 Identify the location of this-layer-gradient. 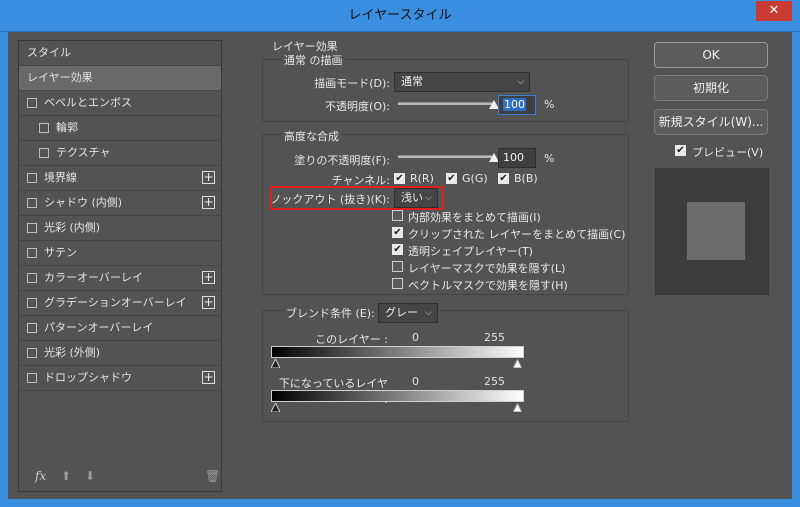
(397, 352).